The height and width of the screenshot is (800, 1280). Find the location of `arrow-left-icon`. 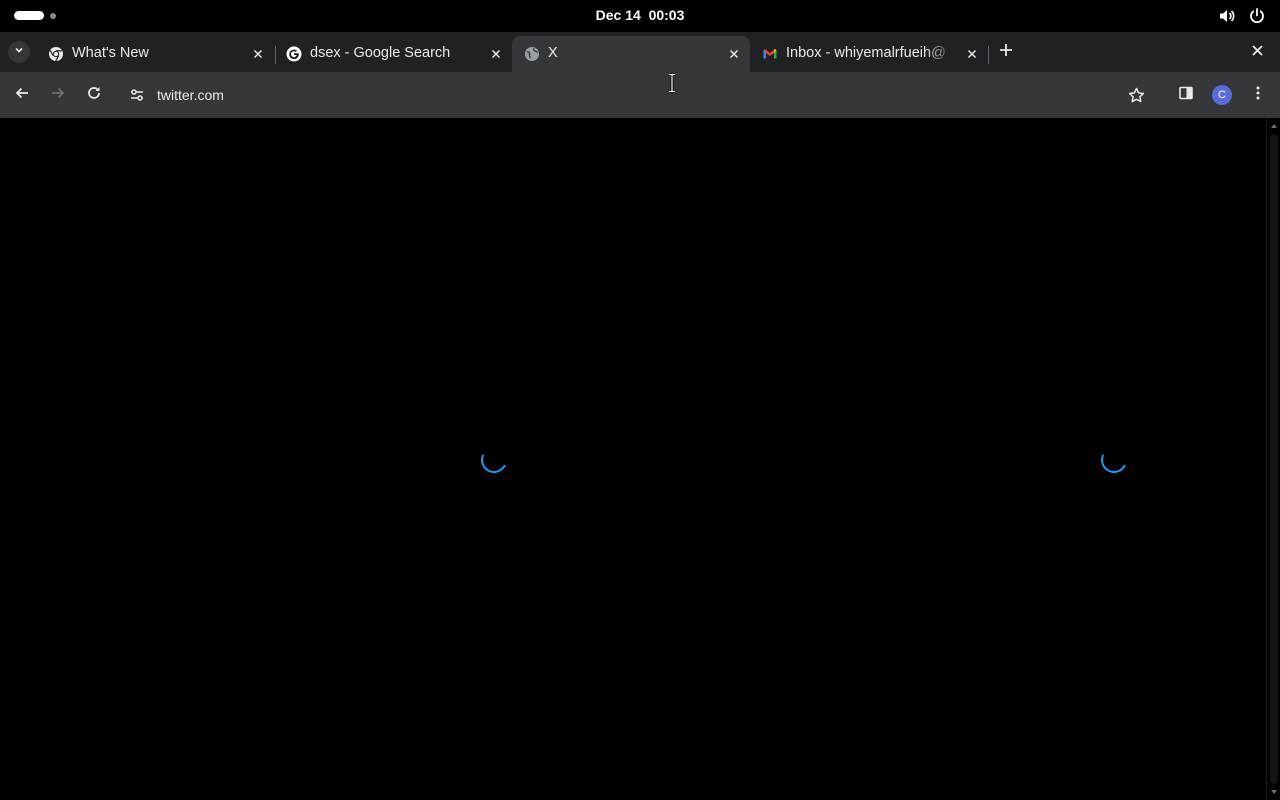

arrow-left-icon is located at coordinates (22, 95).